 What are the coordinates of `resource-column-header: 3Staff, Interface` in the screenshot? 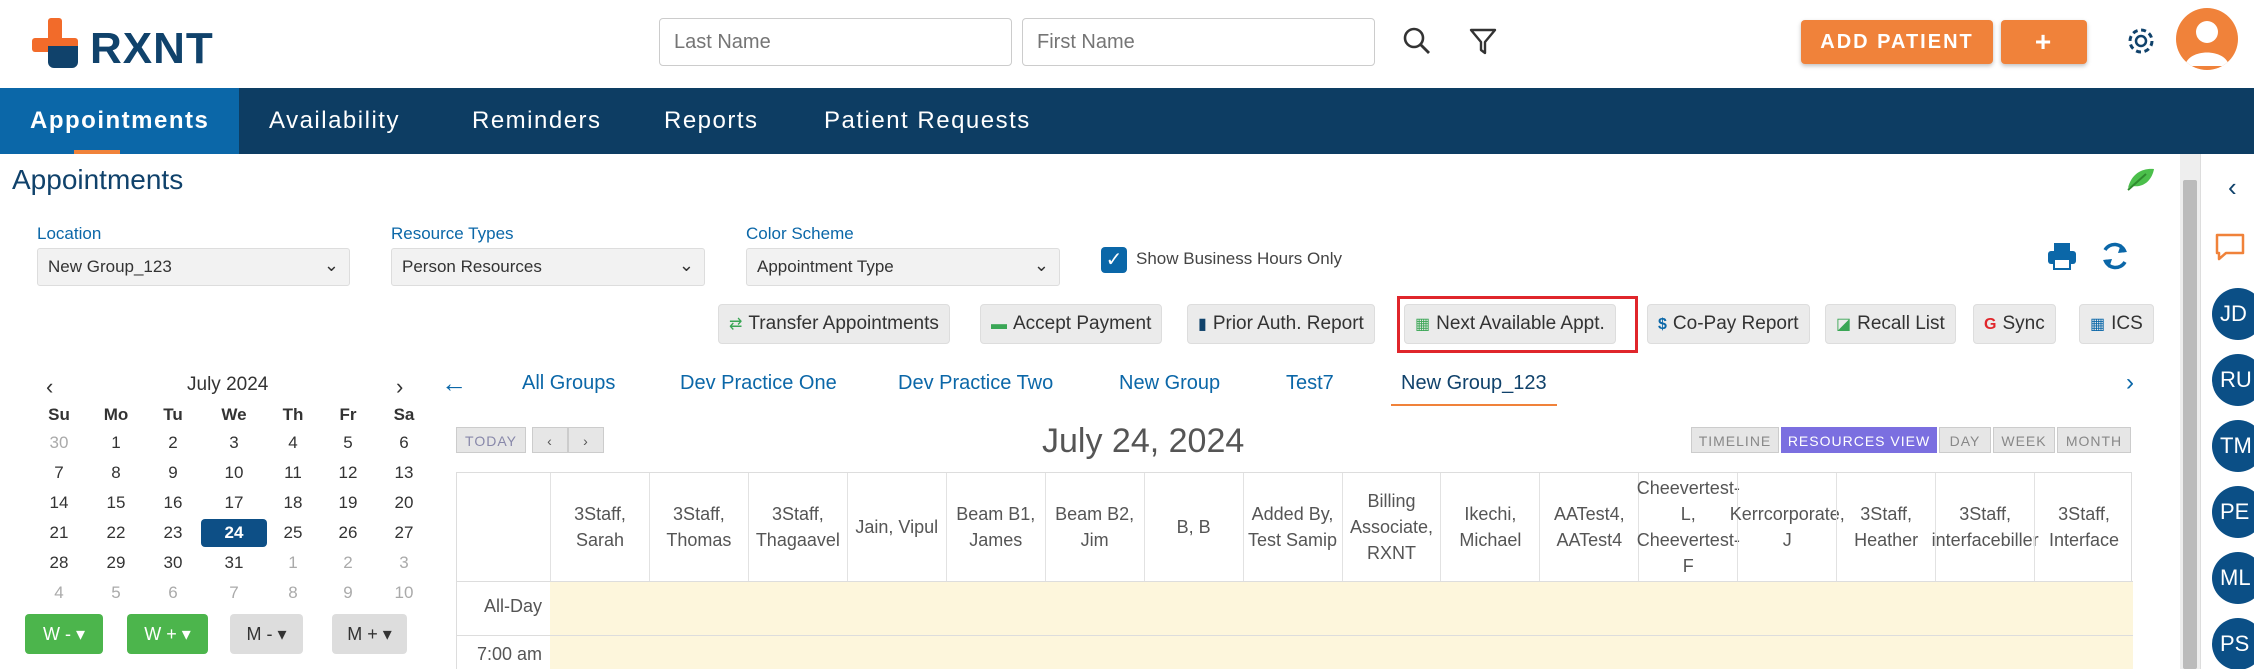 It's located at (2083, 527).